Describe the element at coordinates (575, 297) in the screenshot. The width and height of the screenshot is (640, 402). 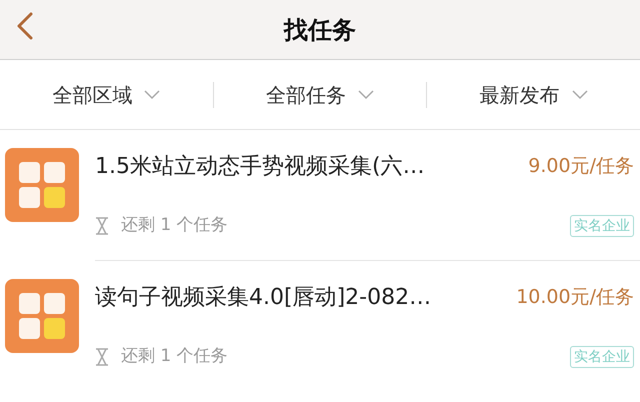
I see `task-price: 10.00元/任务` at that location.